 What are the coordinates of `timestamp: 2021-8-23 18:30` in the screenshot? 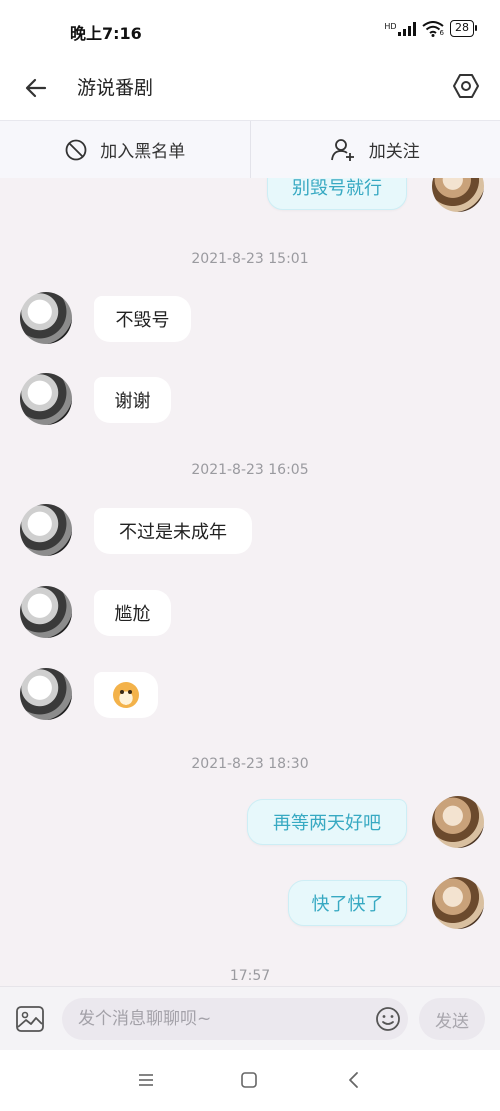 It's located at (250, 764).